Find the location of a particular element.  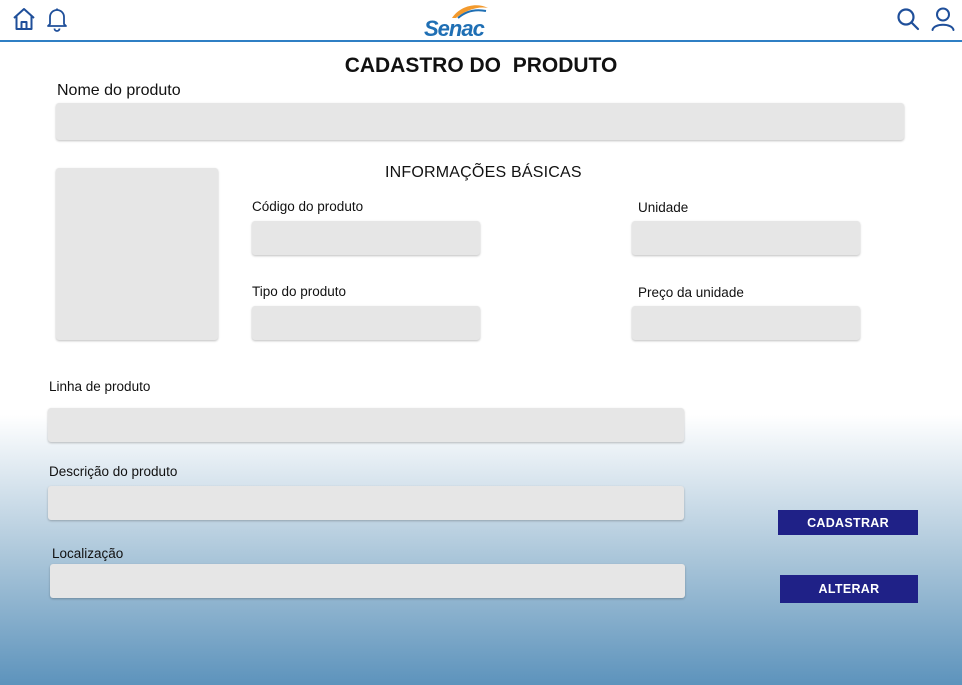

product-code-field is located at coordinates (366, 238).